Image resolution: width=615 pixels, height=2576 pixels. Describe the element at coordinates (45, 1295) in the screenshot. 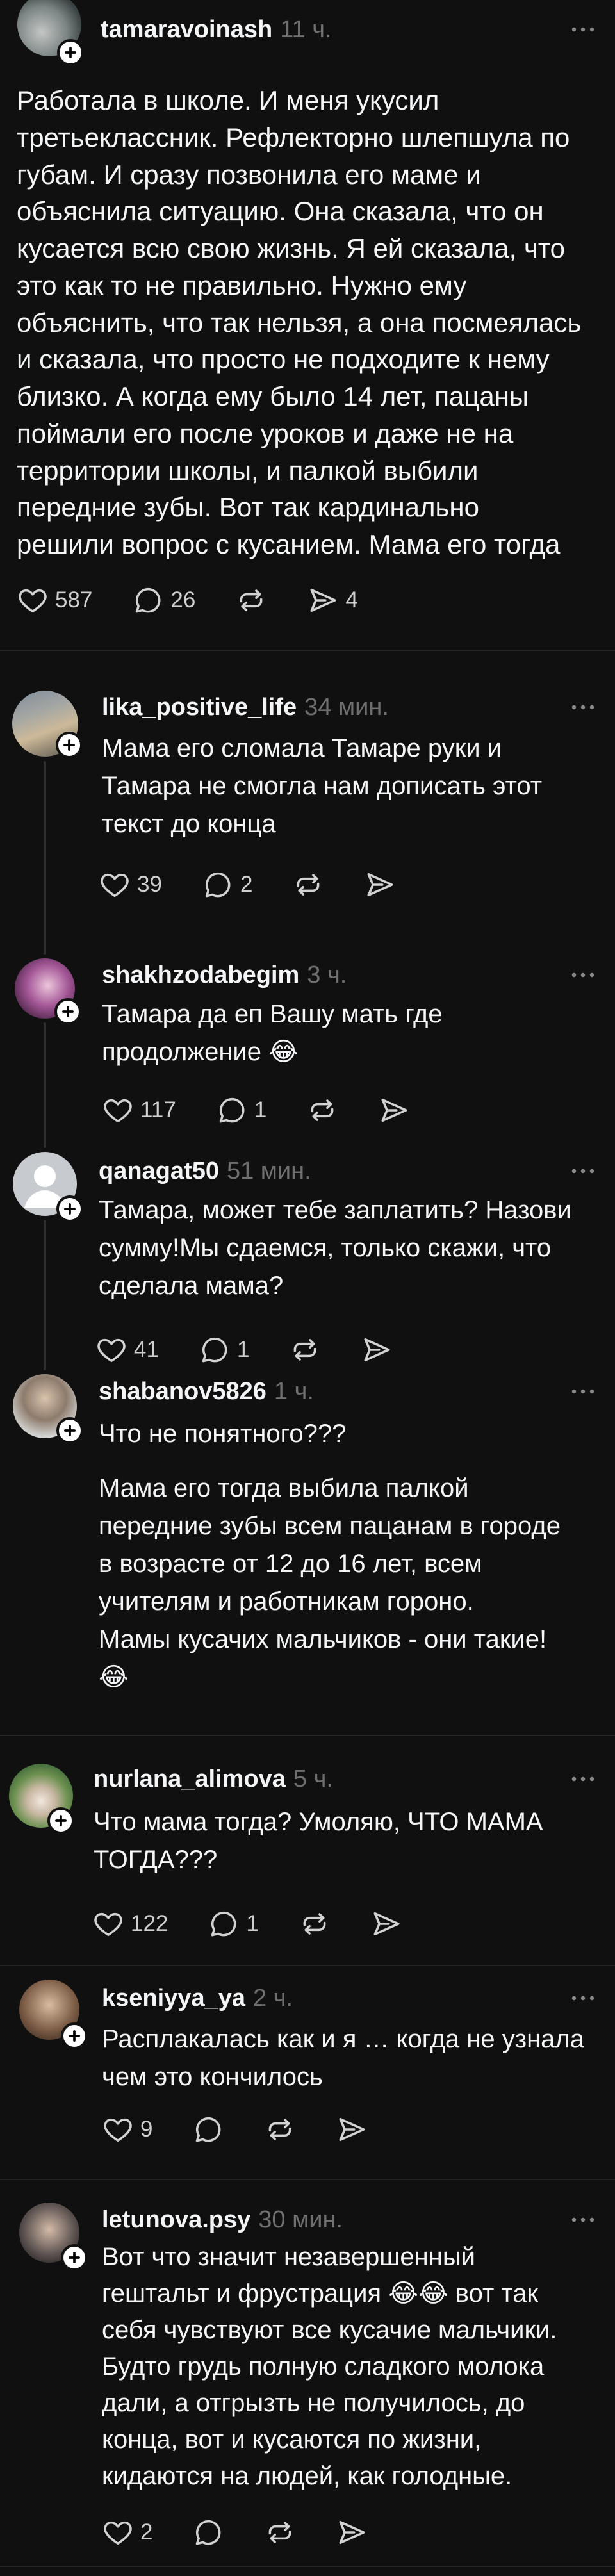

I see `thread-line` at that location.